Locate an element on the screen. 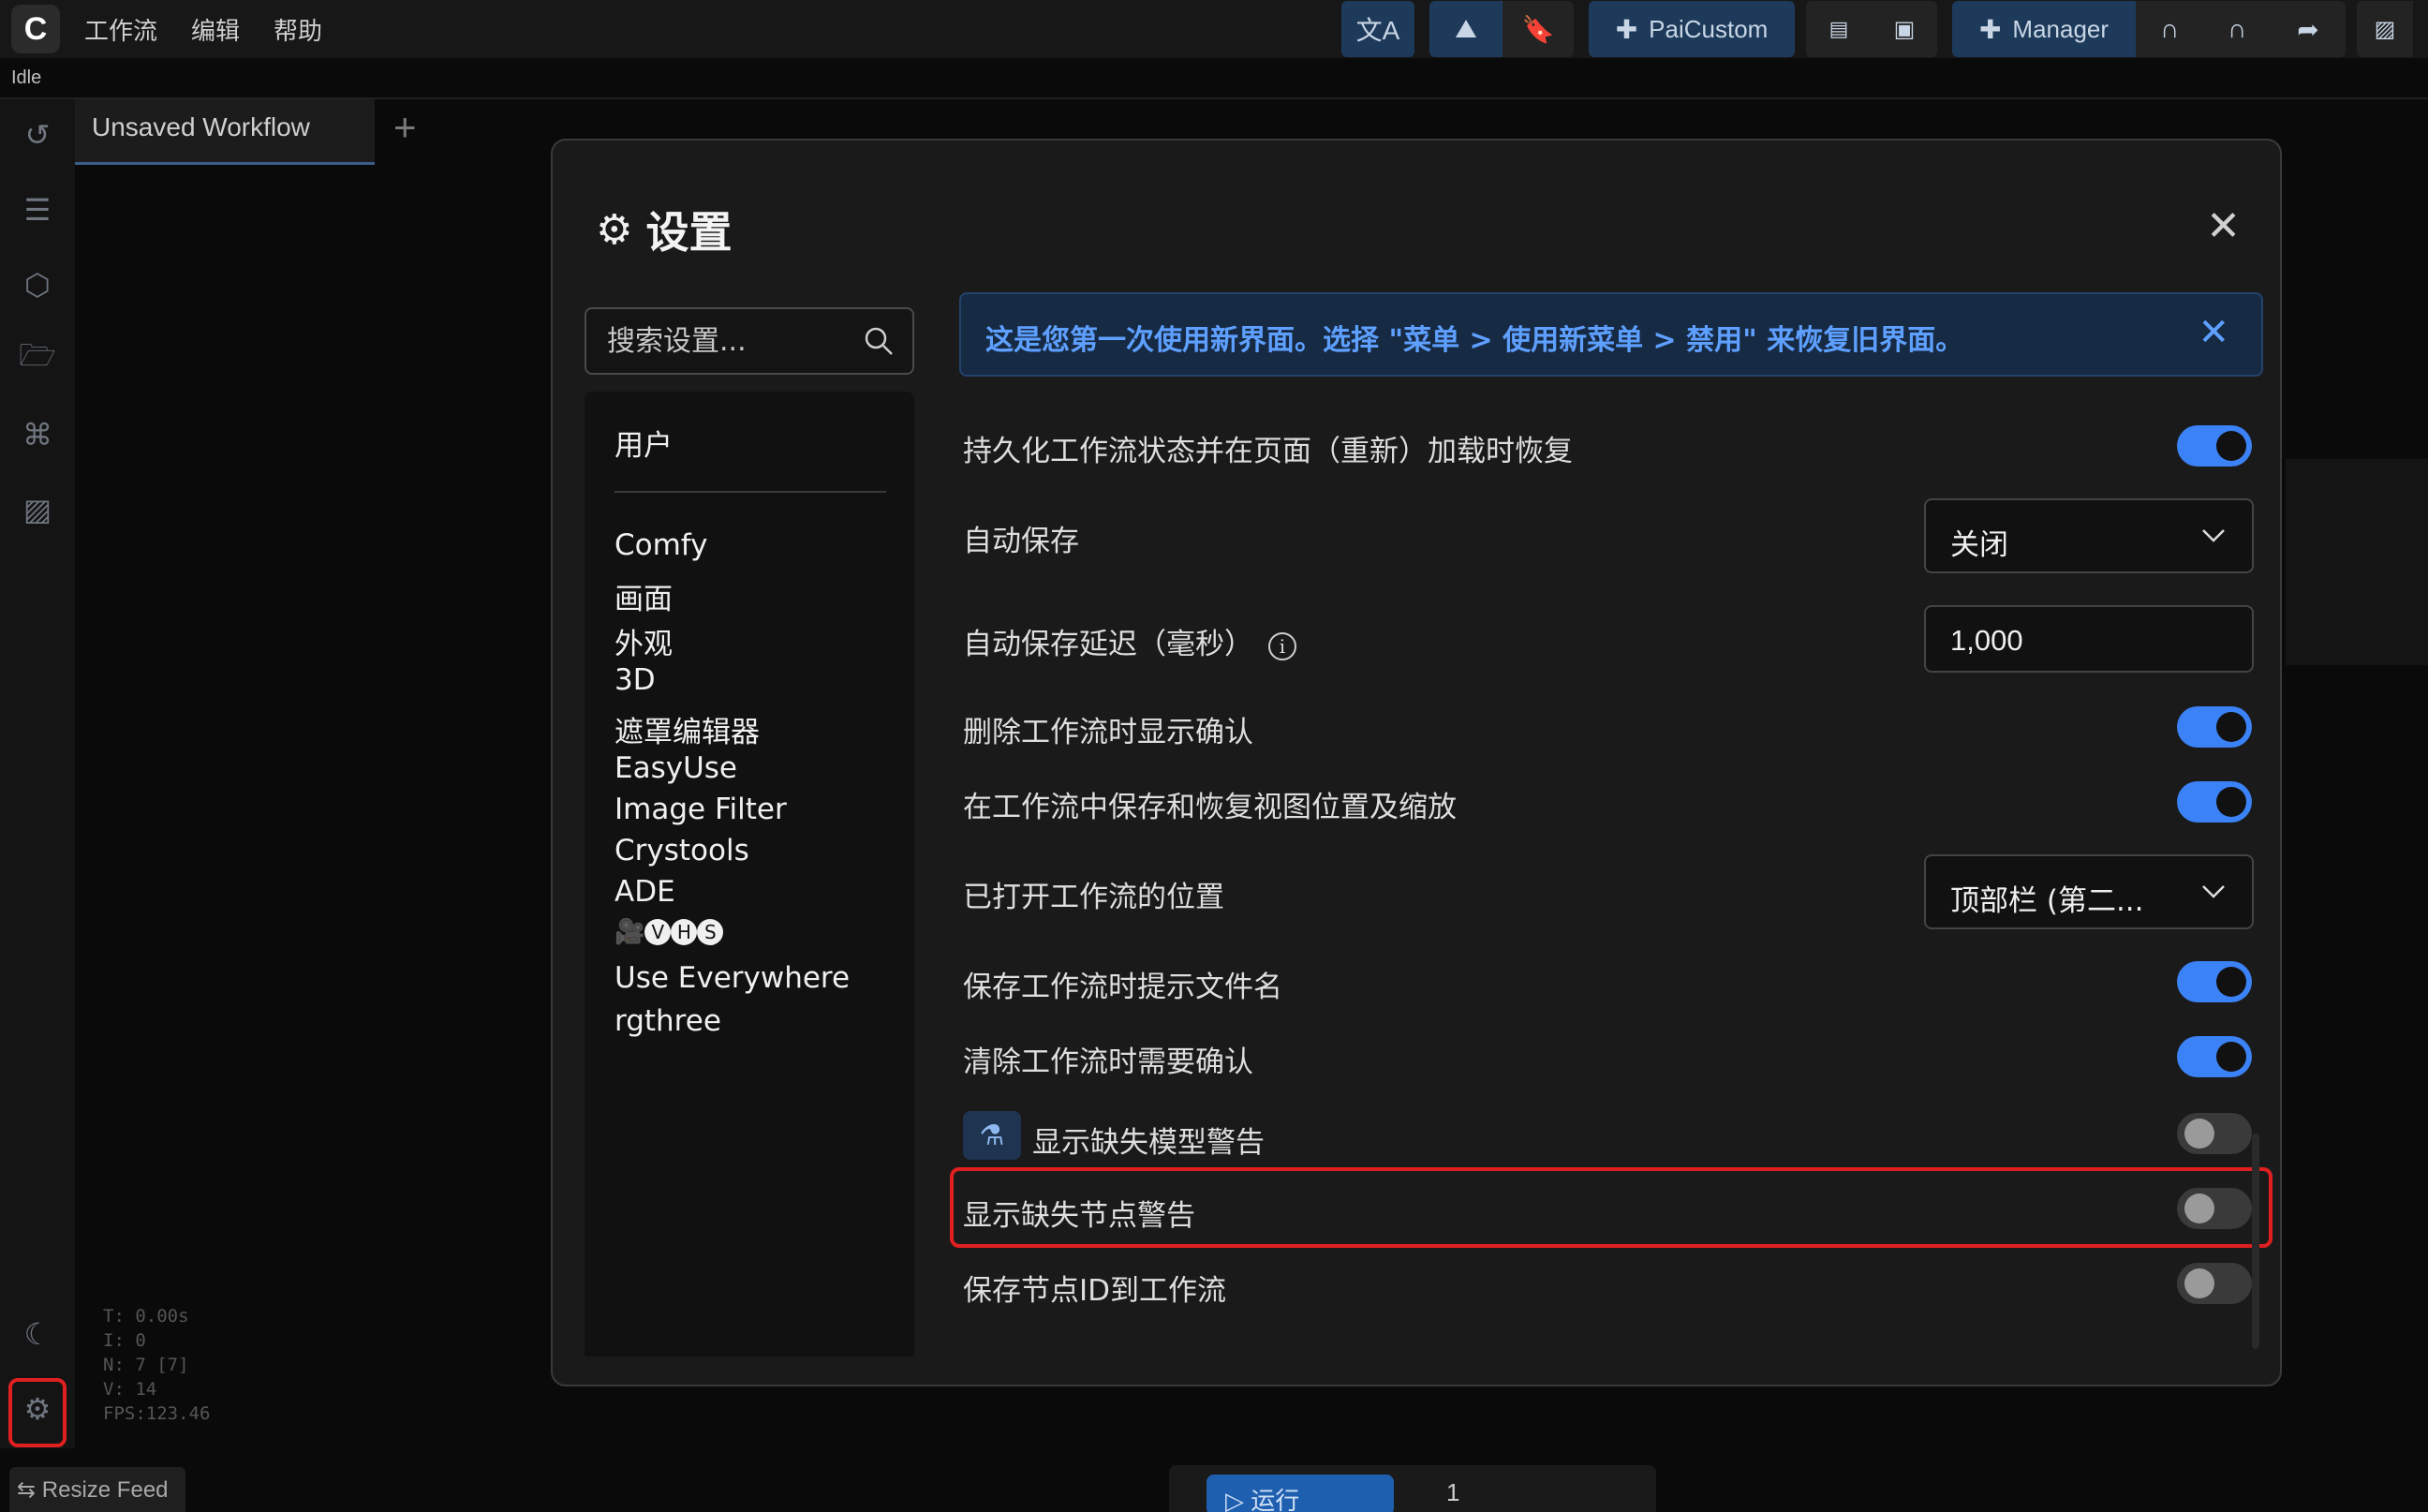 Image resolution: width=2428 pixels, height=1512 pixels. comfy-logo: C is located at coordinates (35, 29).